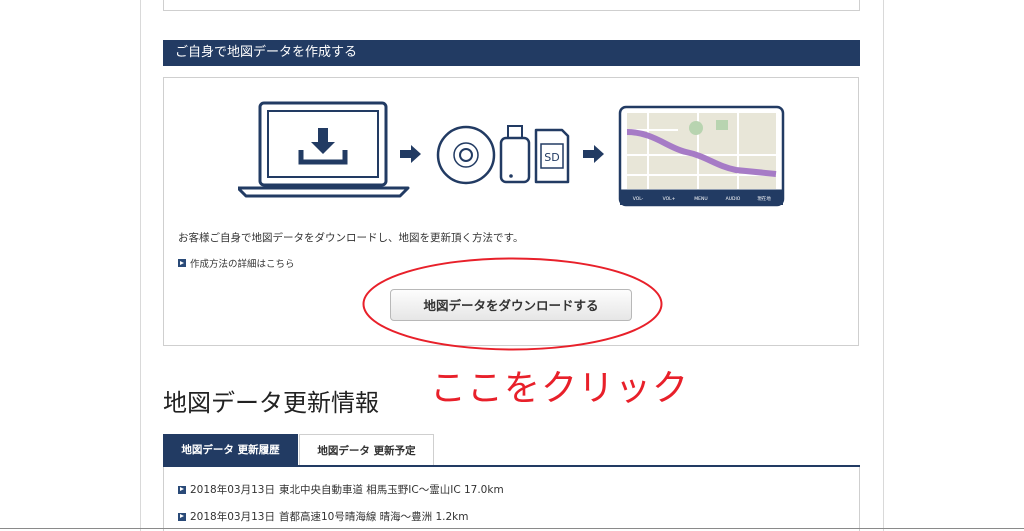 The width and height of the screenshot is (1024, 531). I want to click on list-item: 2018年03月13日 首都高速10号晴海線 晴海～豊洲 1.2km, so click(323, 516).